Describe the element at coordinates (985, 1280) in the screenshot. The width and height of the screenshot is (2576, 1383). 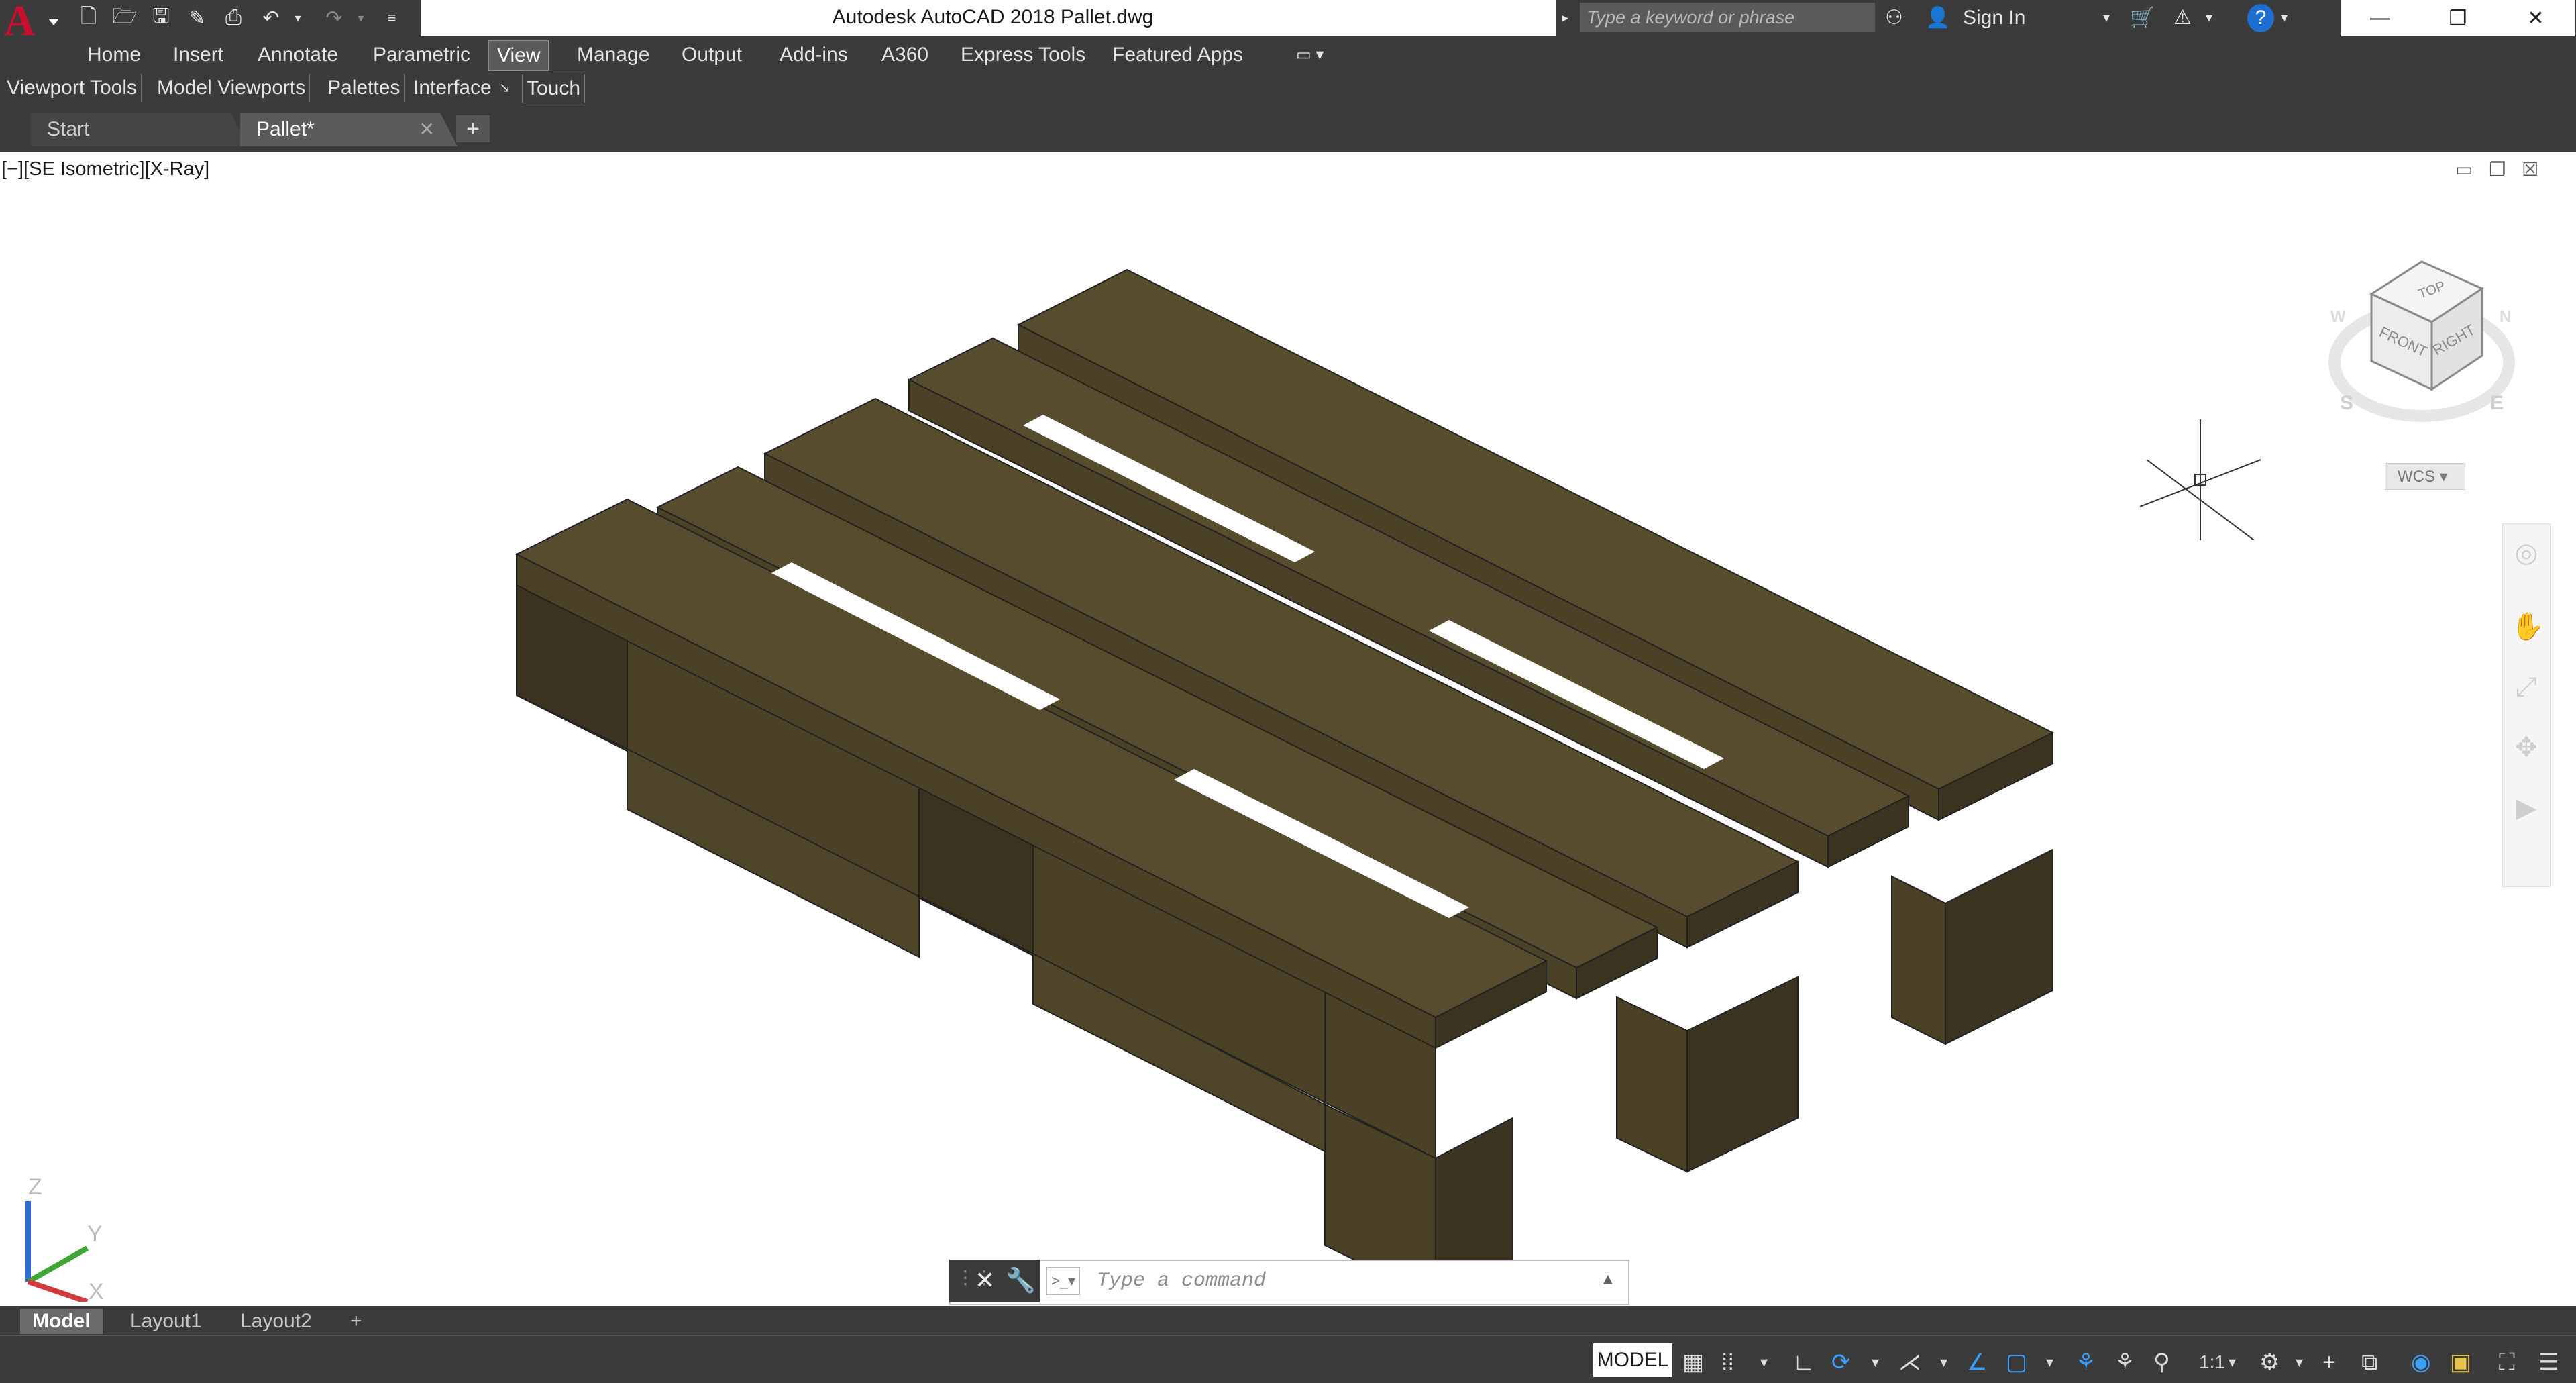
I see `close-command-line-icon: ✕` at that location.